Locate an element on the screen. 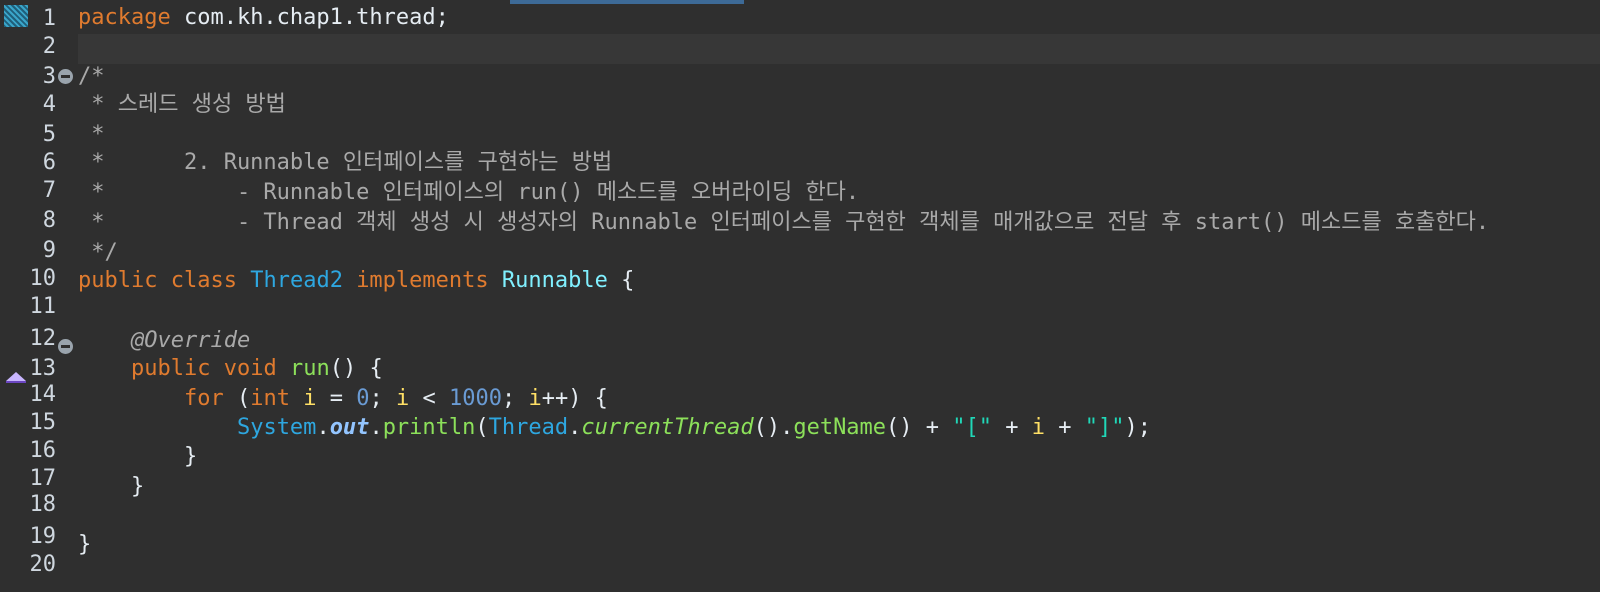 The height and width of the screenshot is (592, 1600). code-line-12: @Override is located at coordinates (164, 341).